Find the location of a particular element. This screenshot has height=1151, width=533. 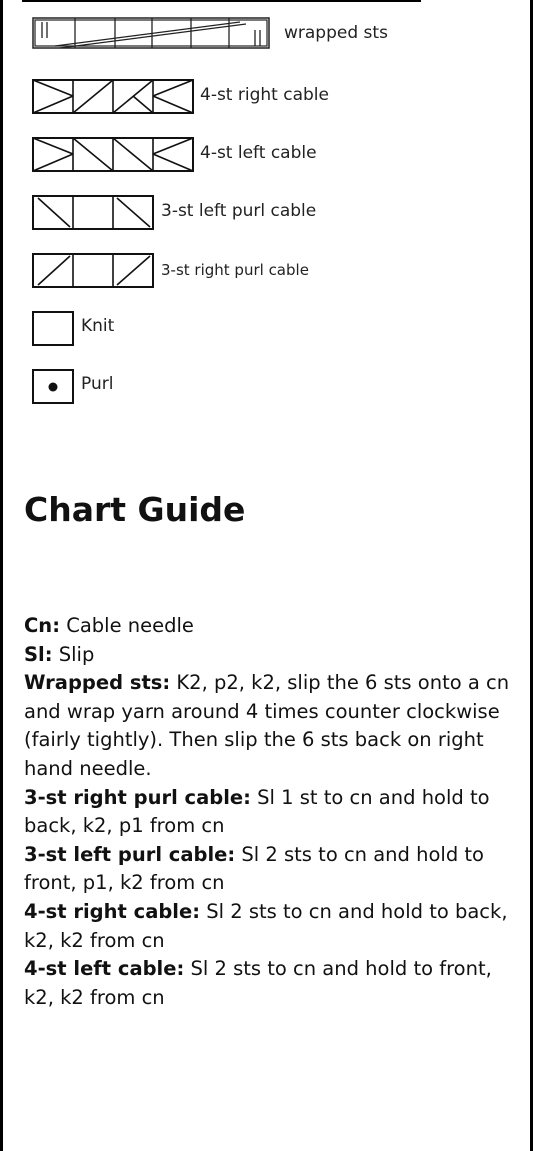

legend-label-knit: Knit is located at coordinates (98, 326).